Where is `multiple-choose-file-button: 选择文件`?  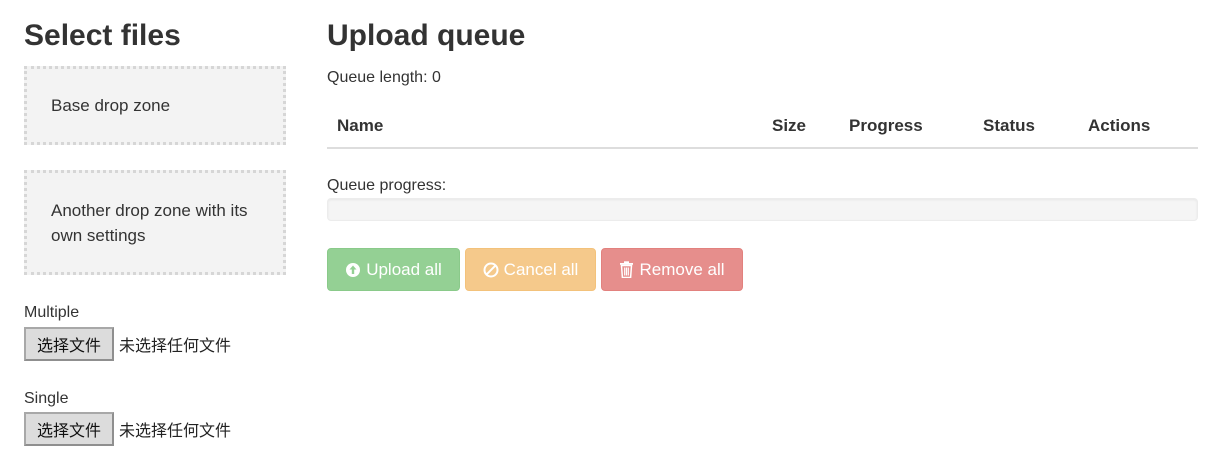 multiple-choose-file-button: 选择文件 is located at coordinates (69, 344).